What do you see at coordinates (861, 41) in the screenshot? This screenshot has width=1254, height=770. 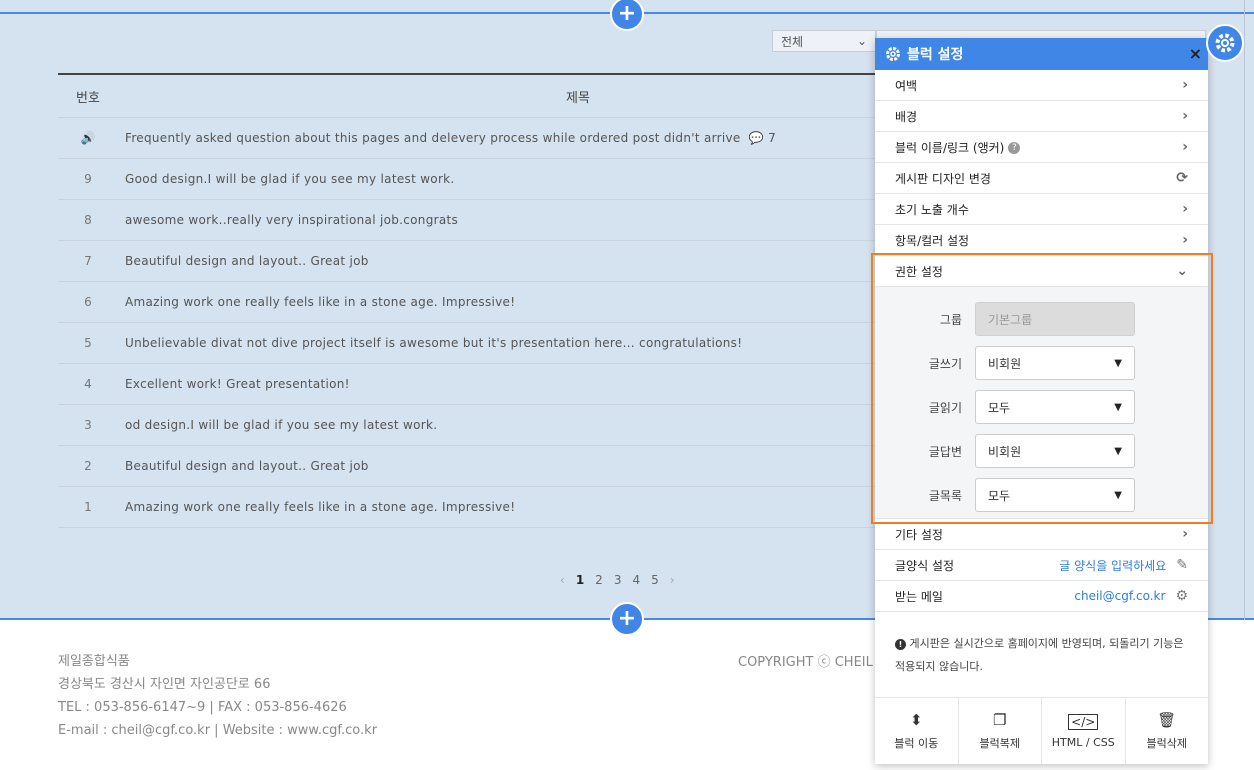 I see `chevron-down-icon: ⌄` at bounding box center [861, 41].